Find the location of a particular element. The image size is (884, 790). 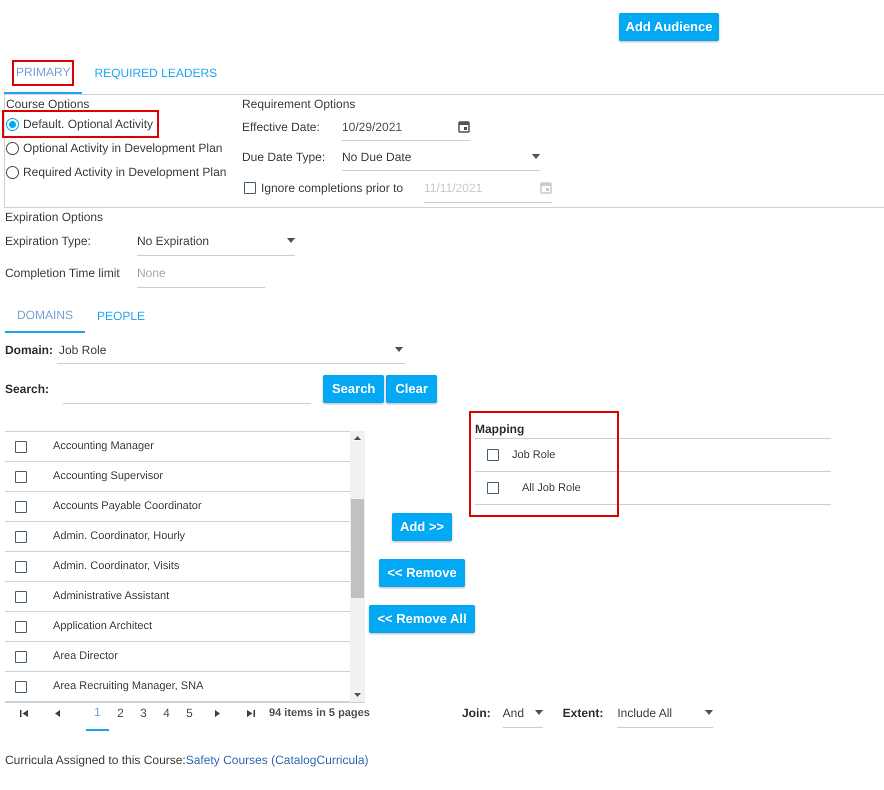

field-label: Join: is located at coordinates (476, 713).